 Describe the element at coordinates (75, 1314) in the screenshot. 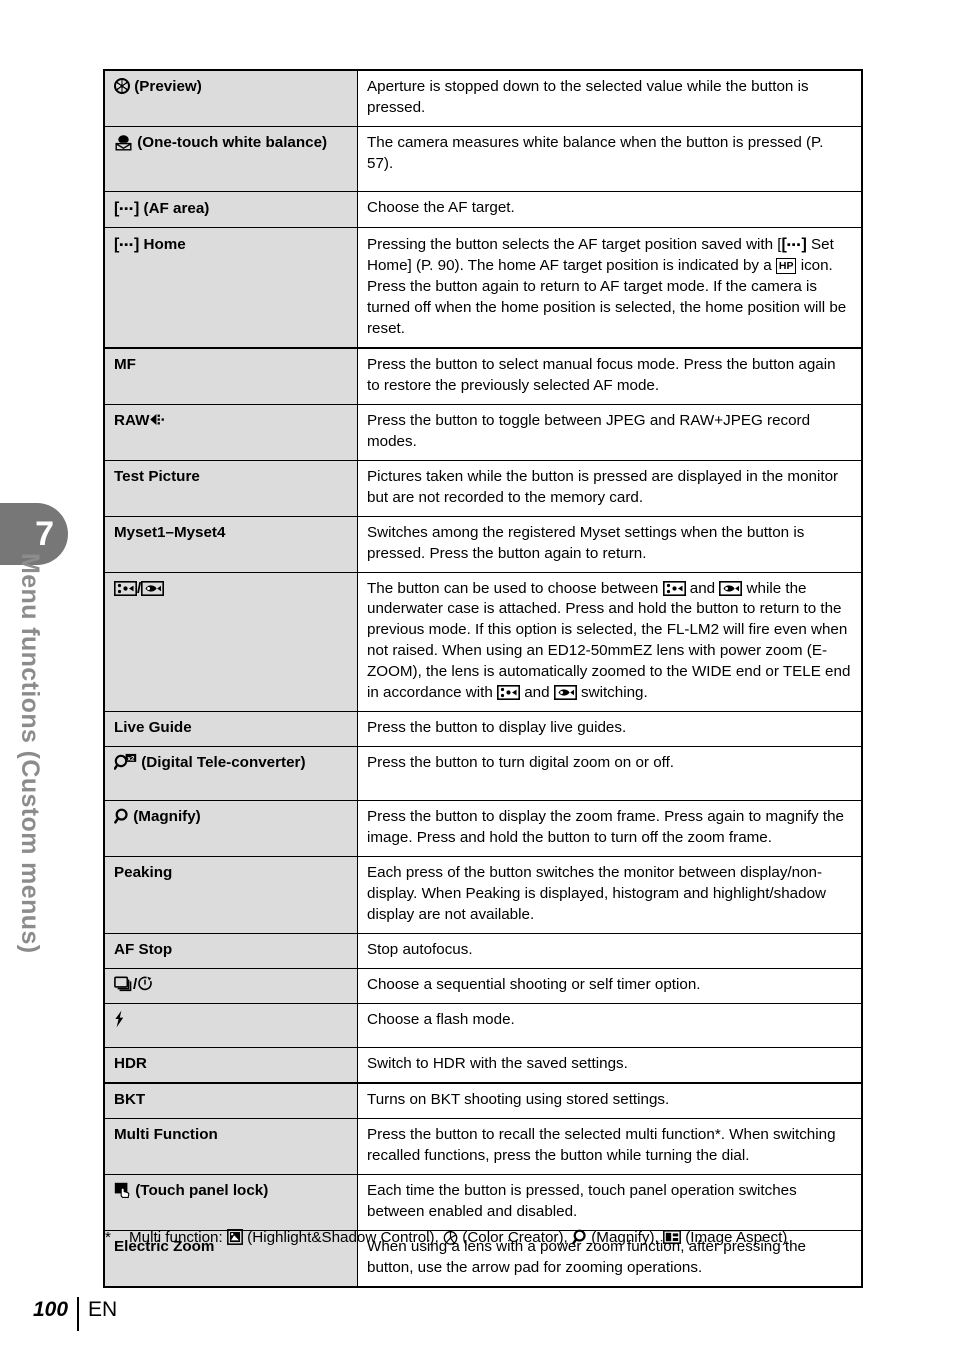

I see `page-footer: 100 EN` at that location.